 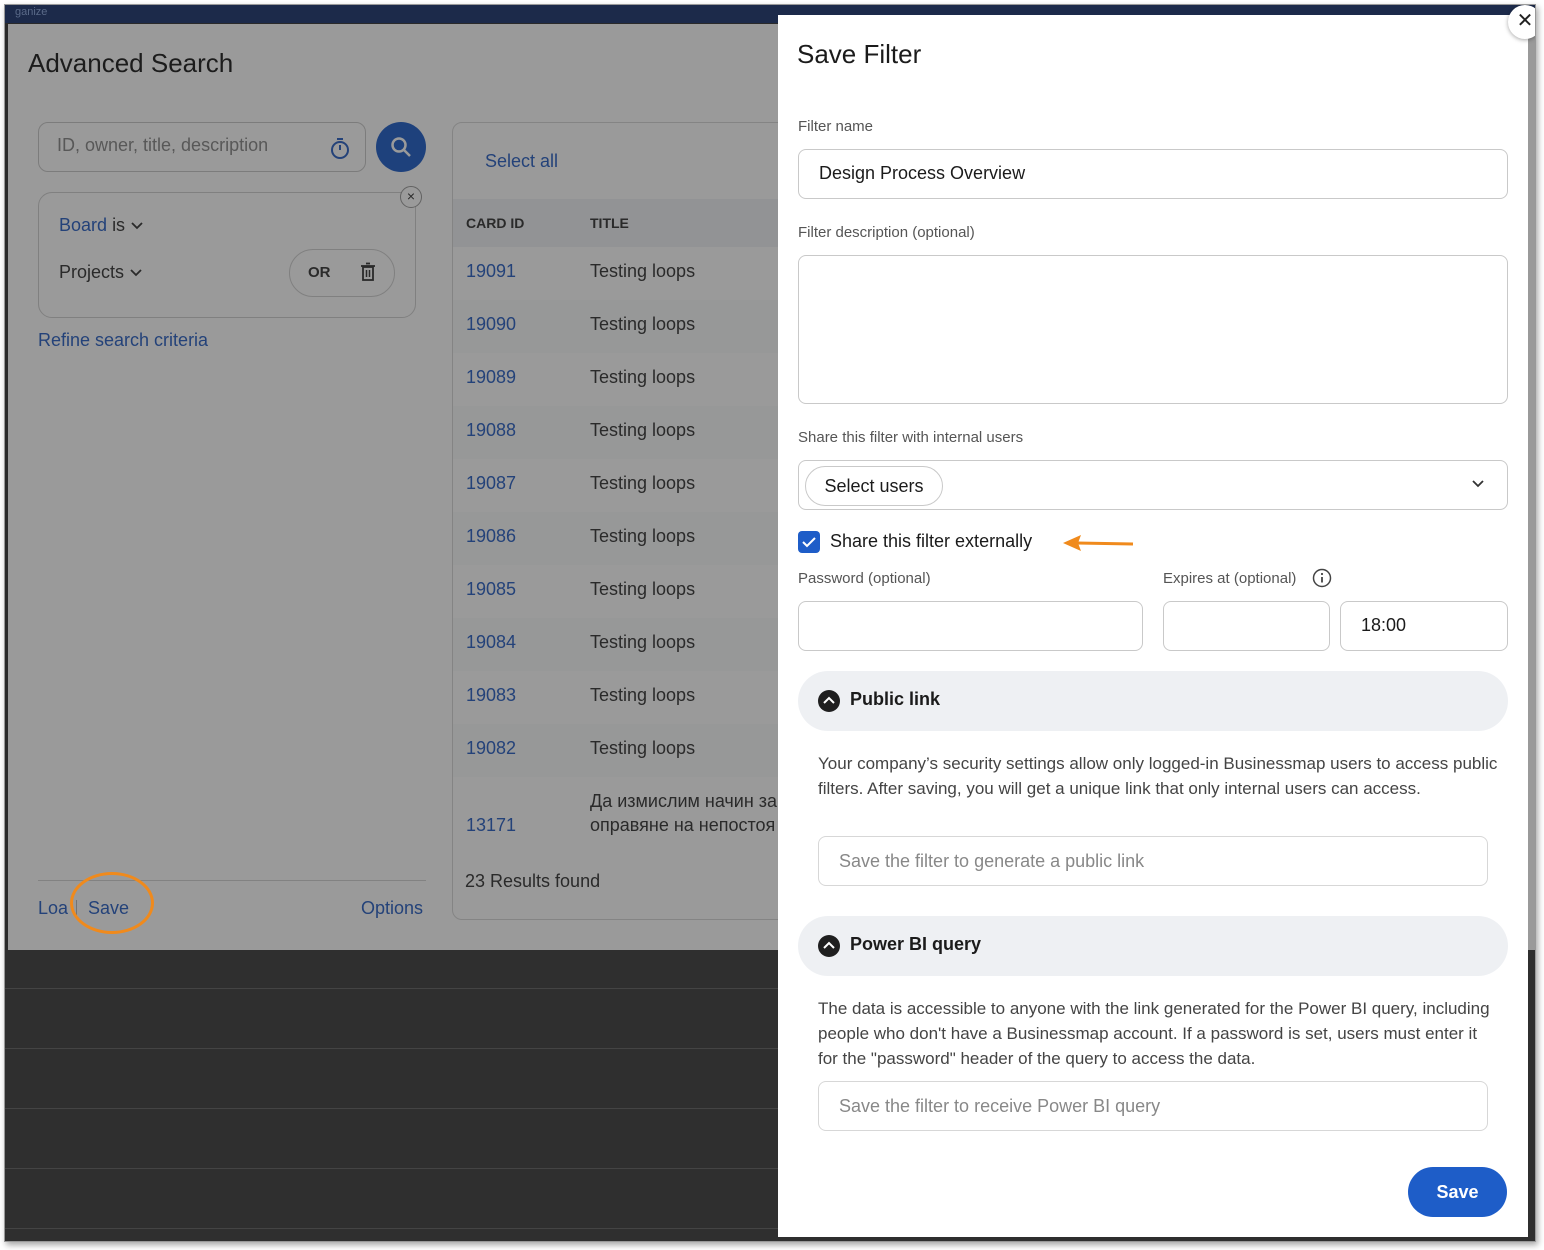 I want to click on column-header-title: TITLE, so click(x=609, y=223).